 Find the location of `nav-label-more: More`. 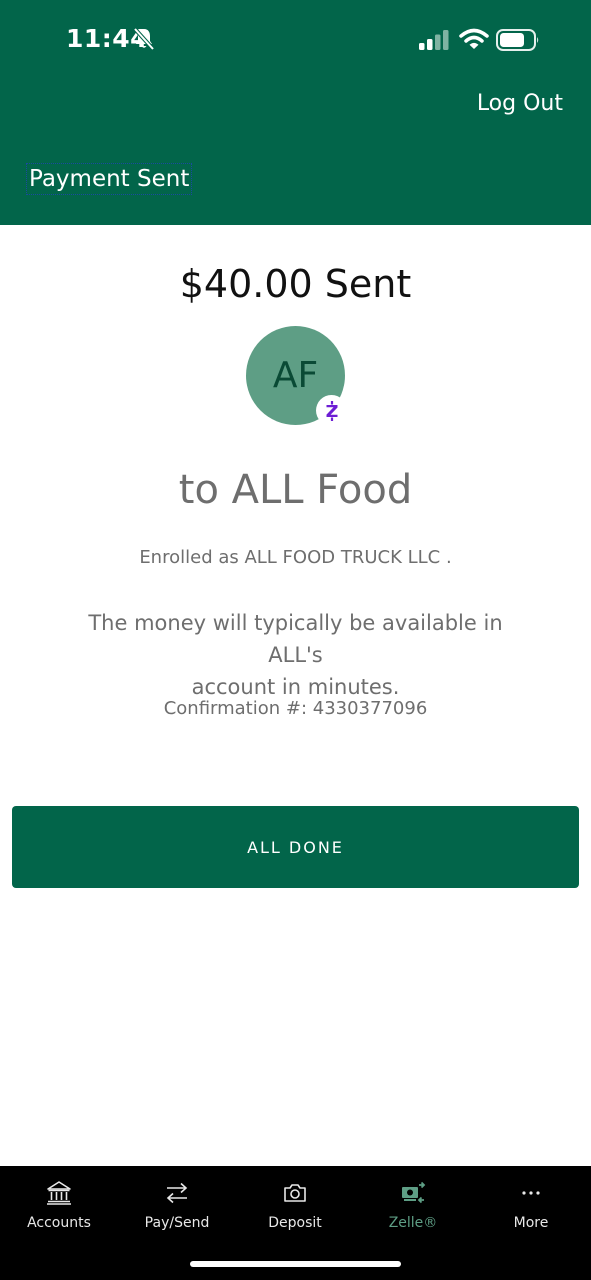

nav-label-more: More is located at coordinates (531, 1223).